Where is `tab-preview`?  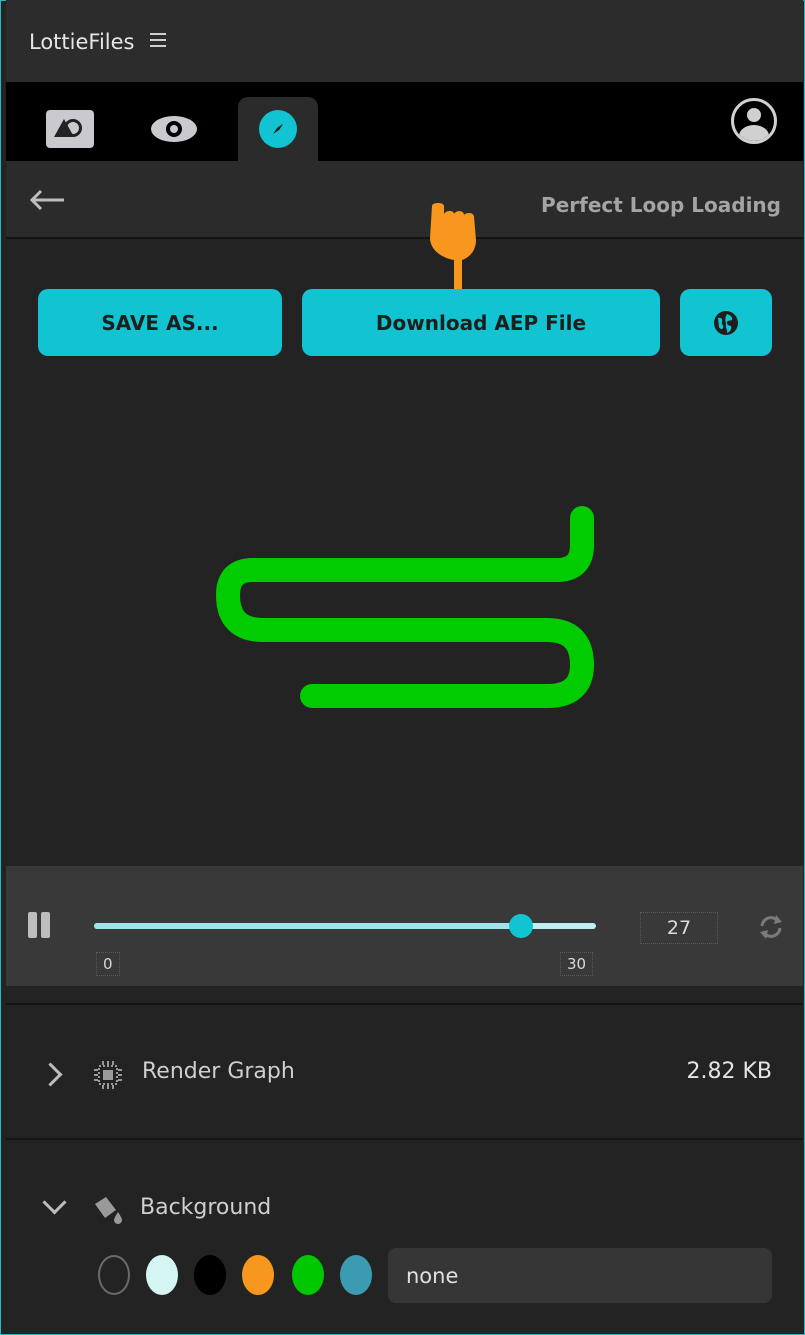 tab-preview is located at coordinates (174, 129).